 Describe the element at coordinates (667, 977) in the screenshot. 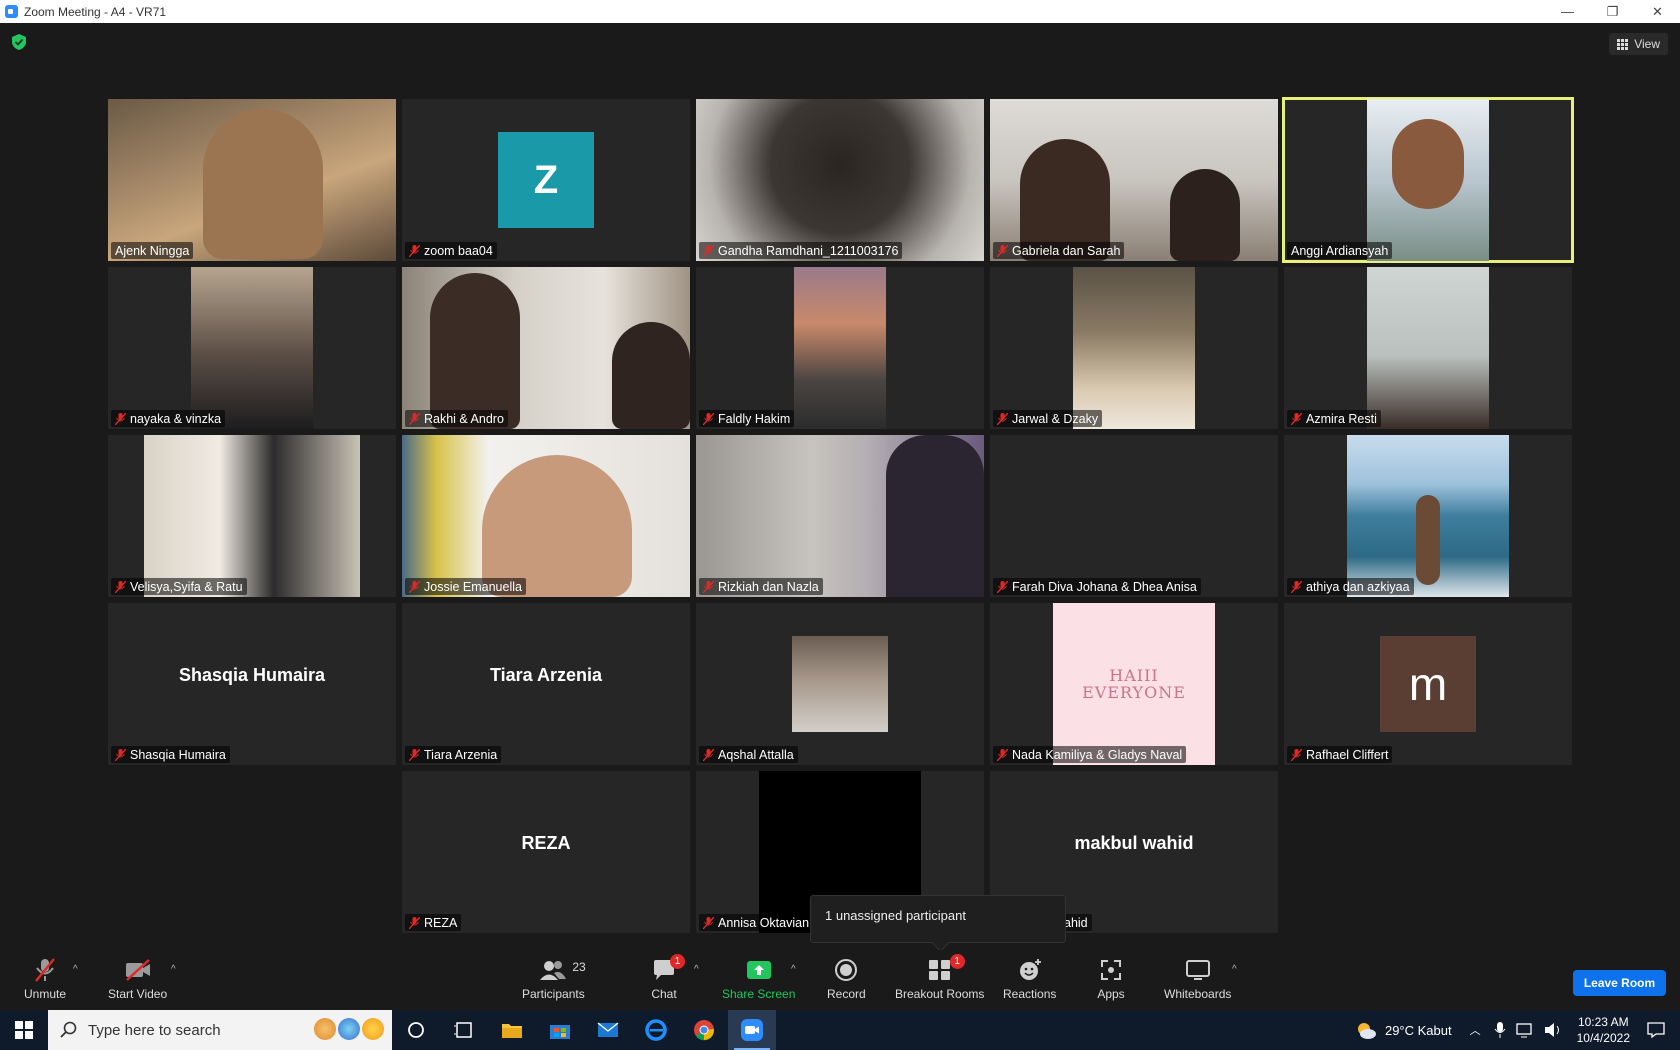

I see `chat-button: 1 Chat` at that location.